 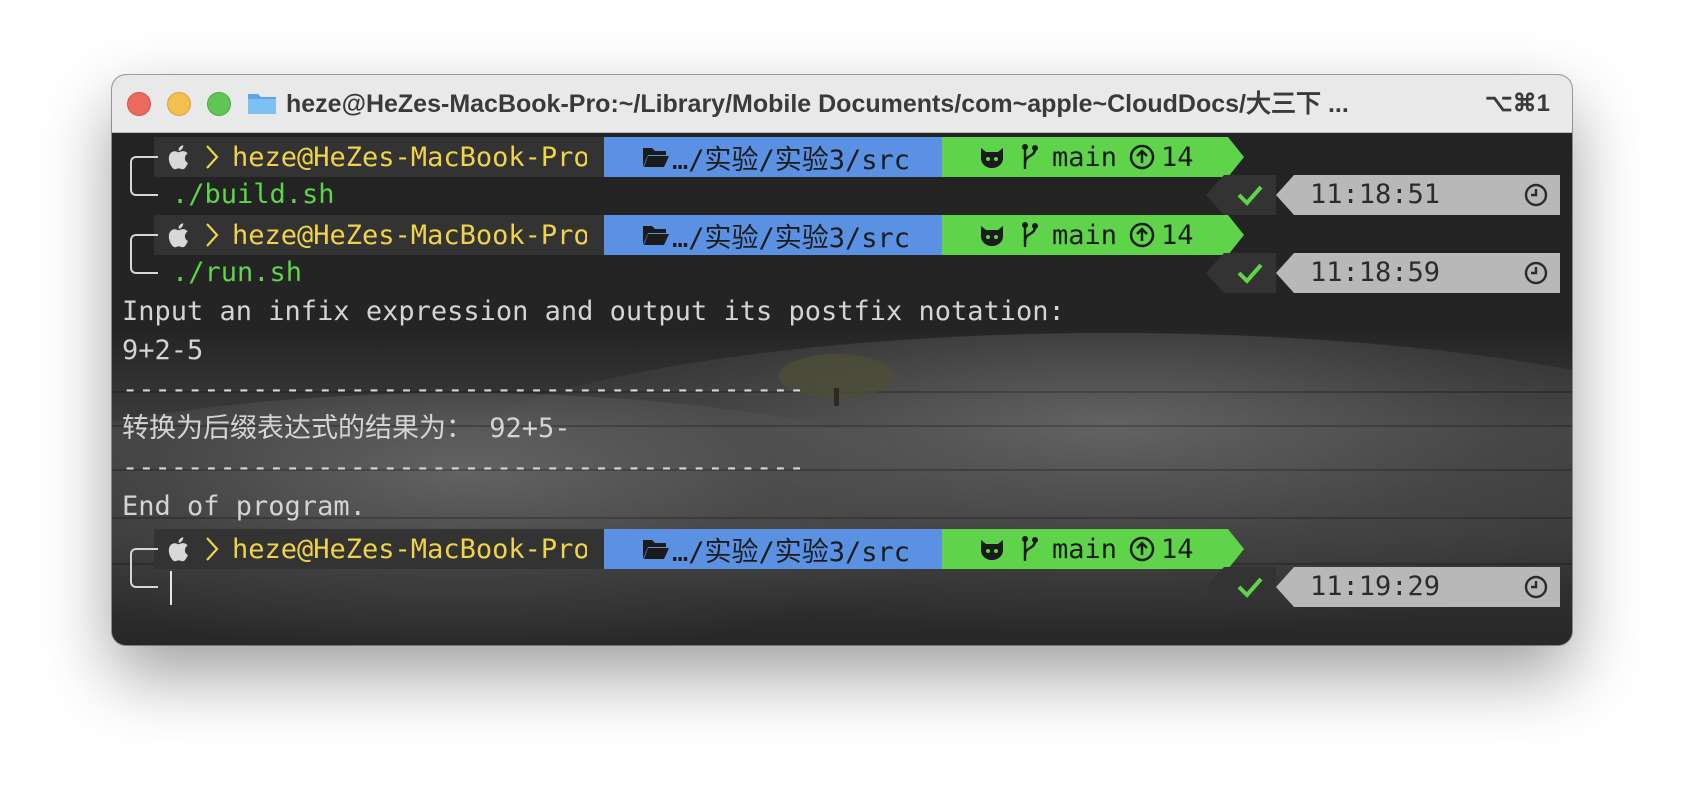 What do you see at coordinates (1517, 103) in the screenshot?
I see `window-shortcut: ⌥⌘1` at bounding box center [1517, 103].